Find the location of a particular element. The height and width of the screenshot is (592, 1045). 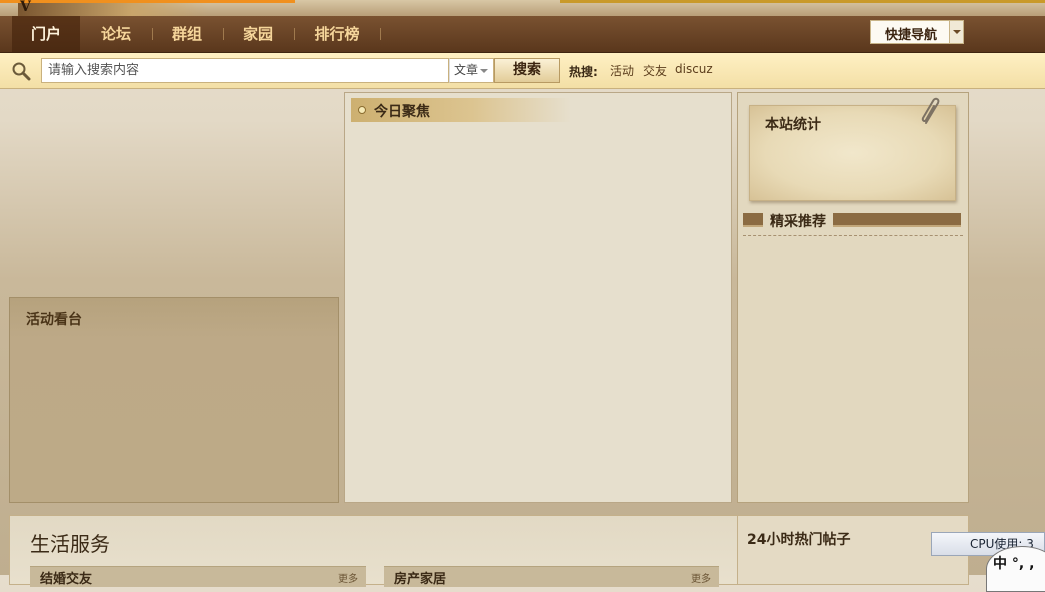

site-stats-title: 本站统计 is located at coordinates (793, 125).